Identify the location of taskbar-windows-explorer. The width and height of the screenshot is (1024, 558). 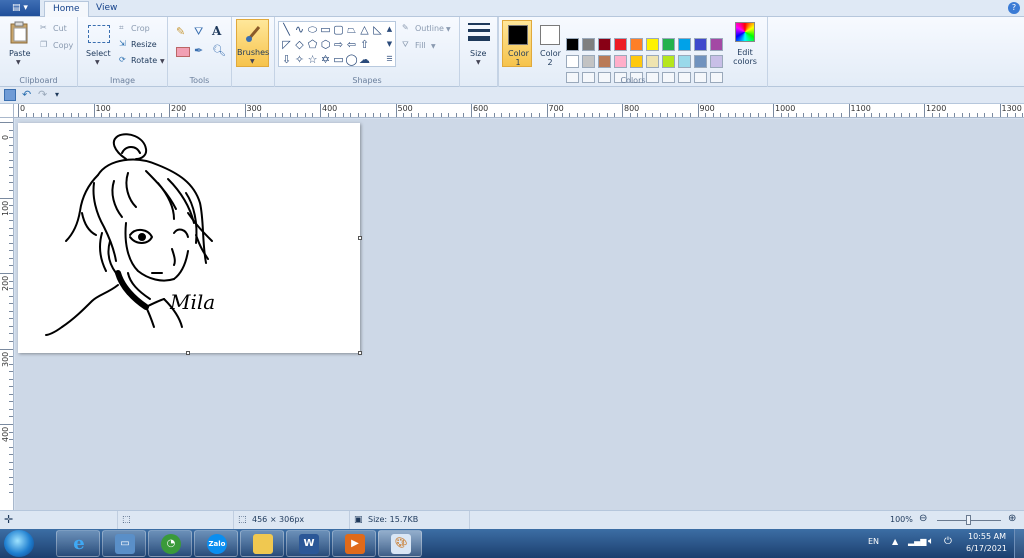
(262, 543).